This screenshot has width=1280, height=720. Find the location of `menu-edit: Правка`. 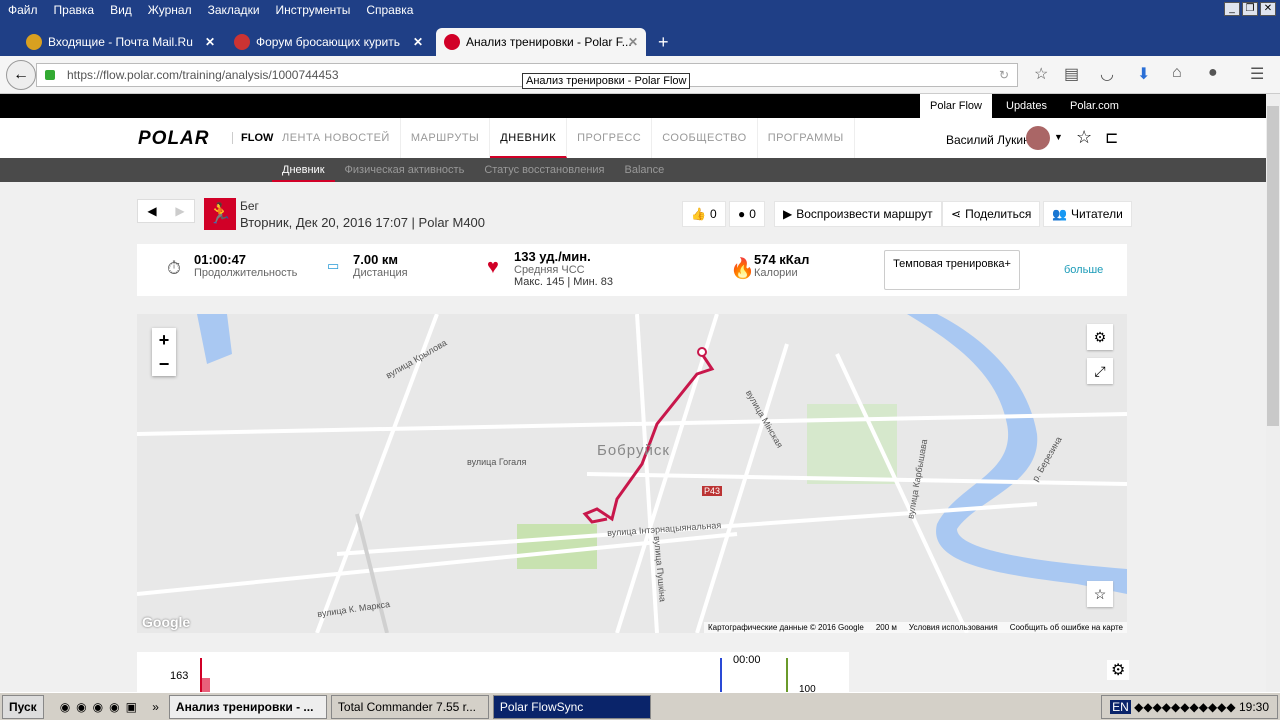

menu-edit: Правка is located at coordinates (74, 11).